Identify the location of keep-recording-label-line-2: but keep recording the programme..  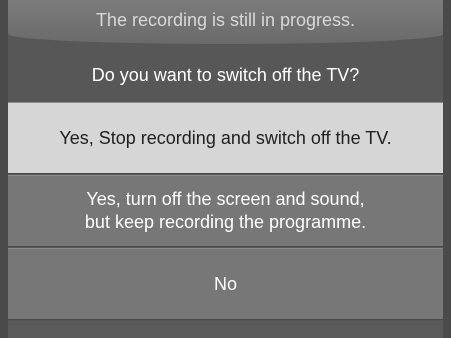
(225, 222).